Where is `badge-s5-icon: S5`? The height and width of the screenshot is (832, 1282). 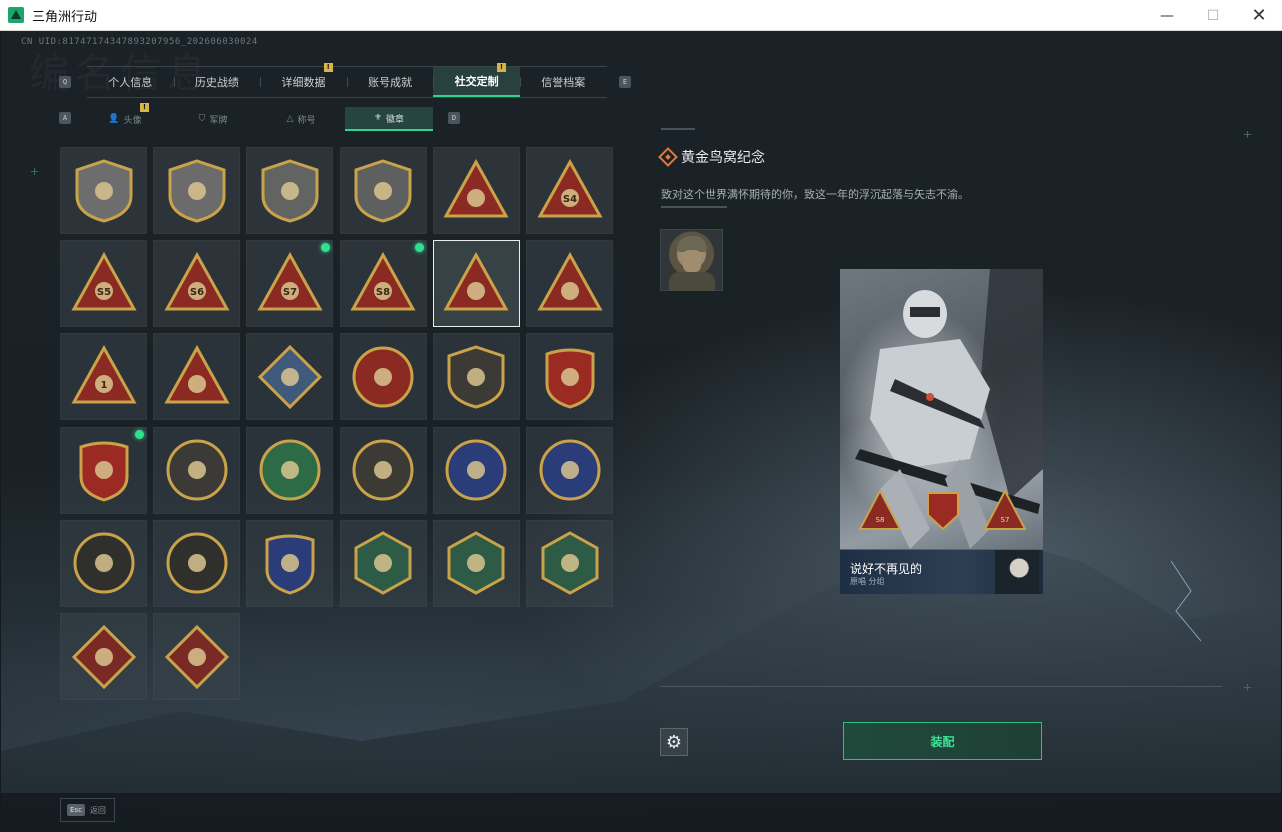
badge-s5-icon: S5 is located at coordinates (103, 281).